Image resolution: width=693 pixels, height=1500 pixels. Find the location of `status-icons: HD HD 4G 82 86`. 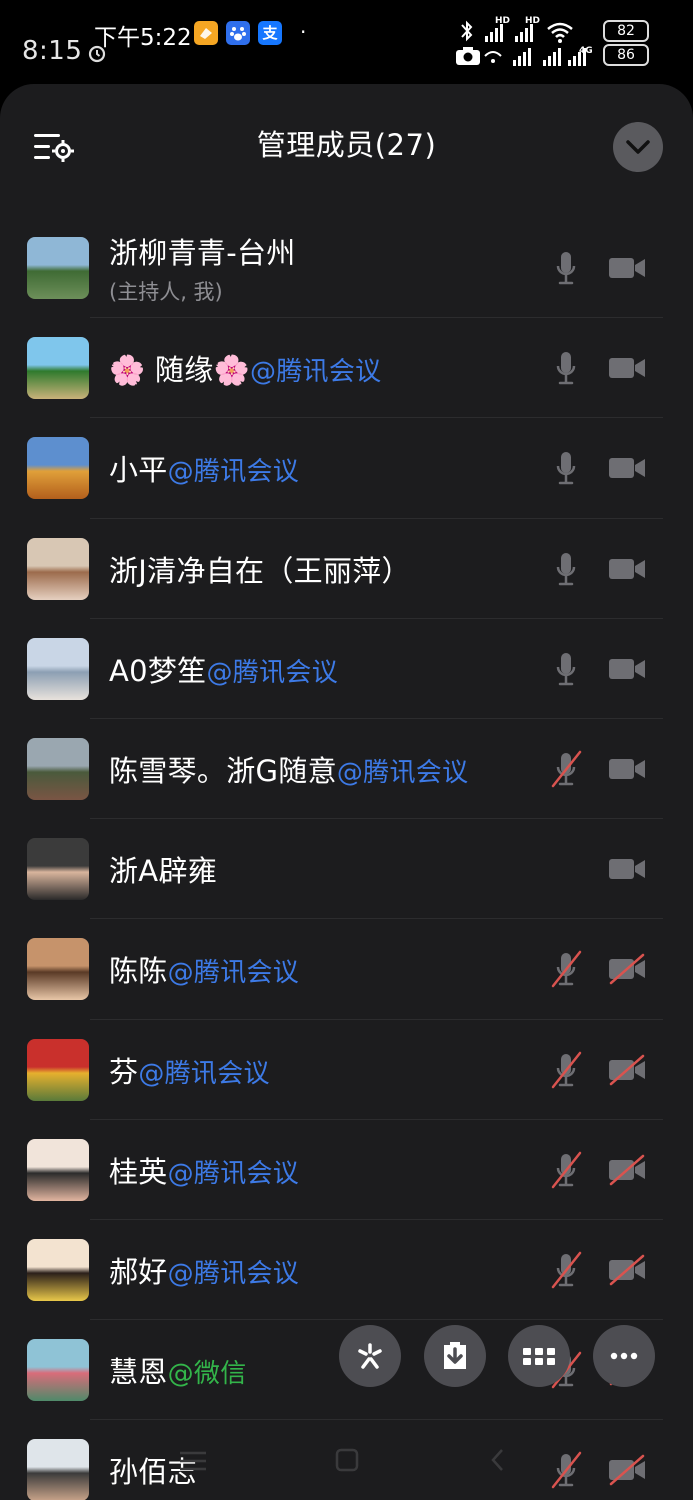

status-icons: HD HD 4G 82 86 is located at coordinates (559, 44).